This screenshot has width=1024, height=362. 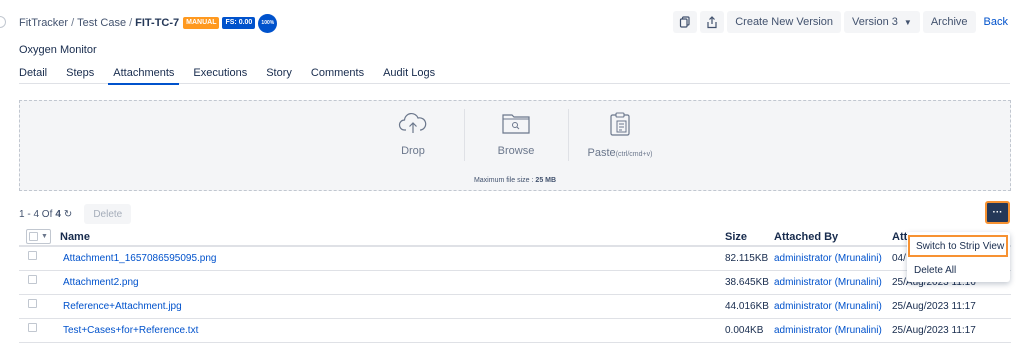 I want to click on test-case-key: FIT-TC-7, so click(x=157, y=23).